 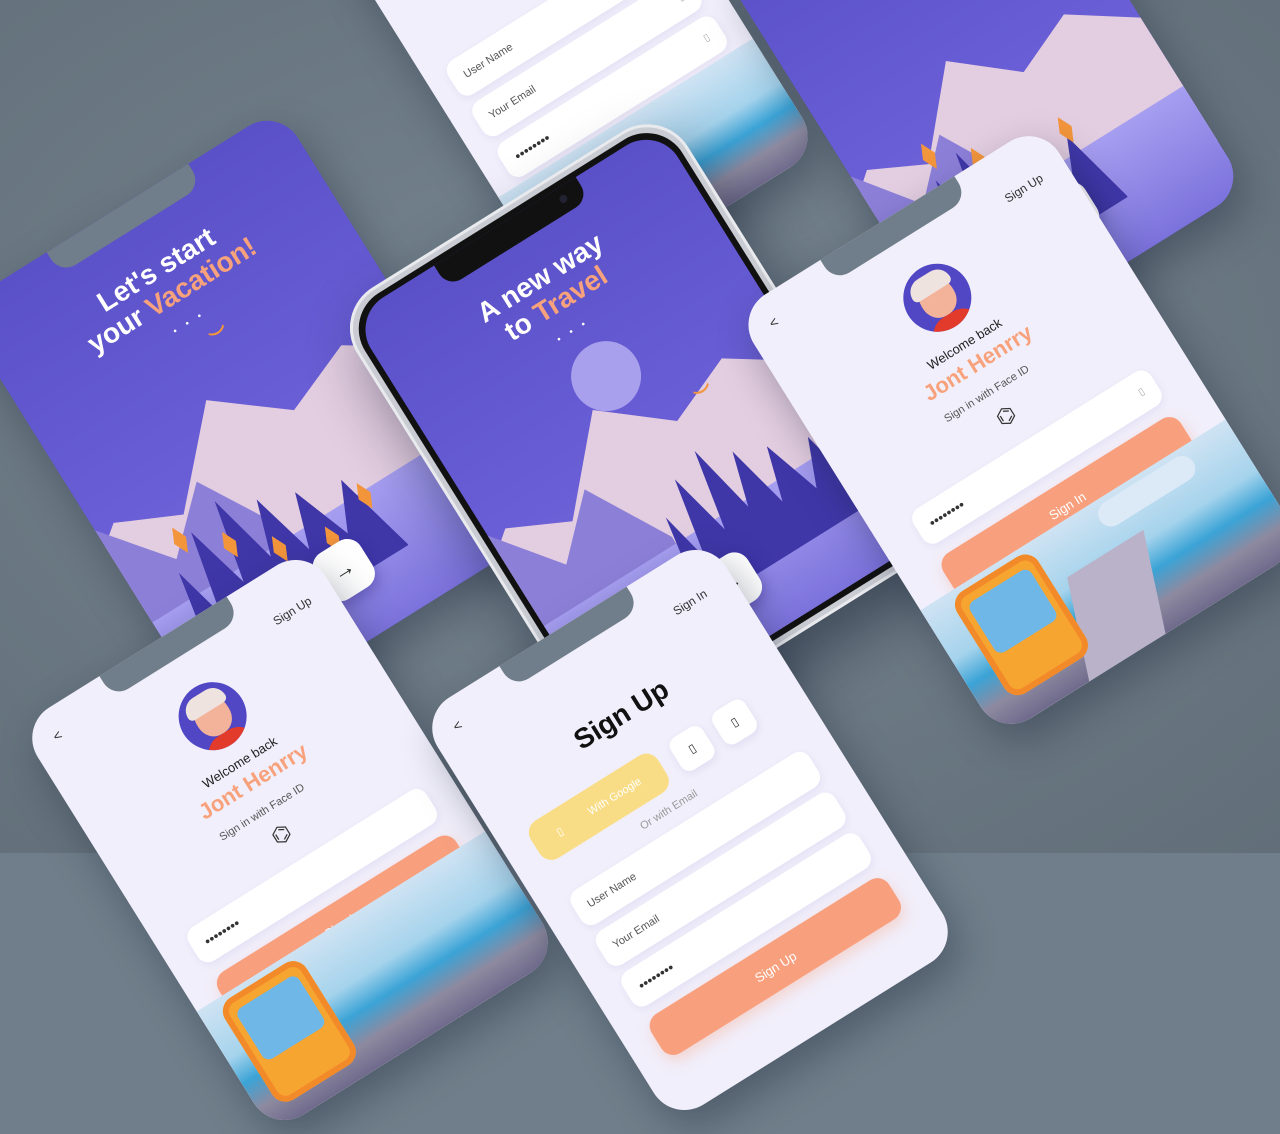 I want to click on apple-button: ▯, so click(x=692, y=748).